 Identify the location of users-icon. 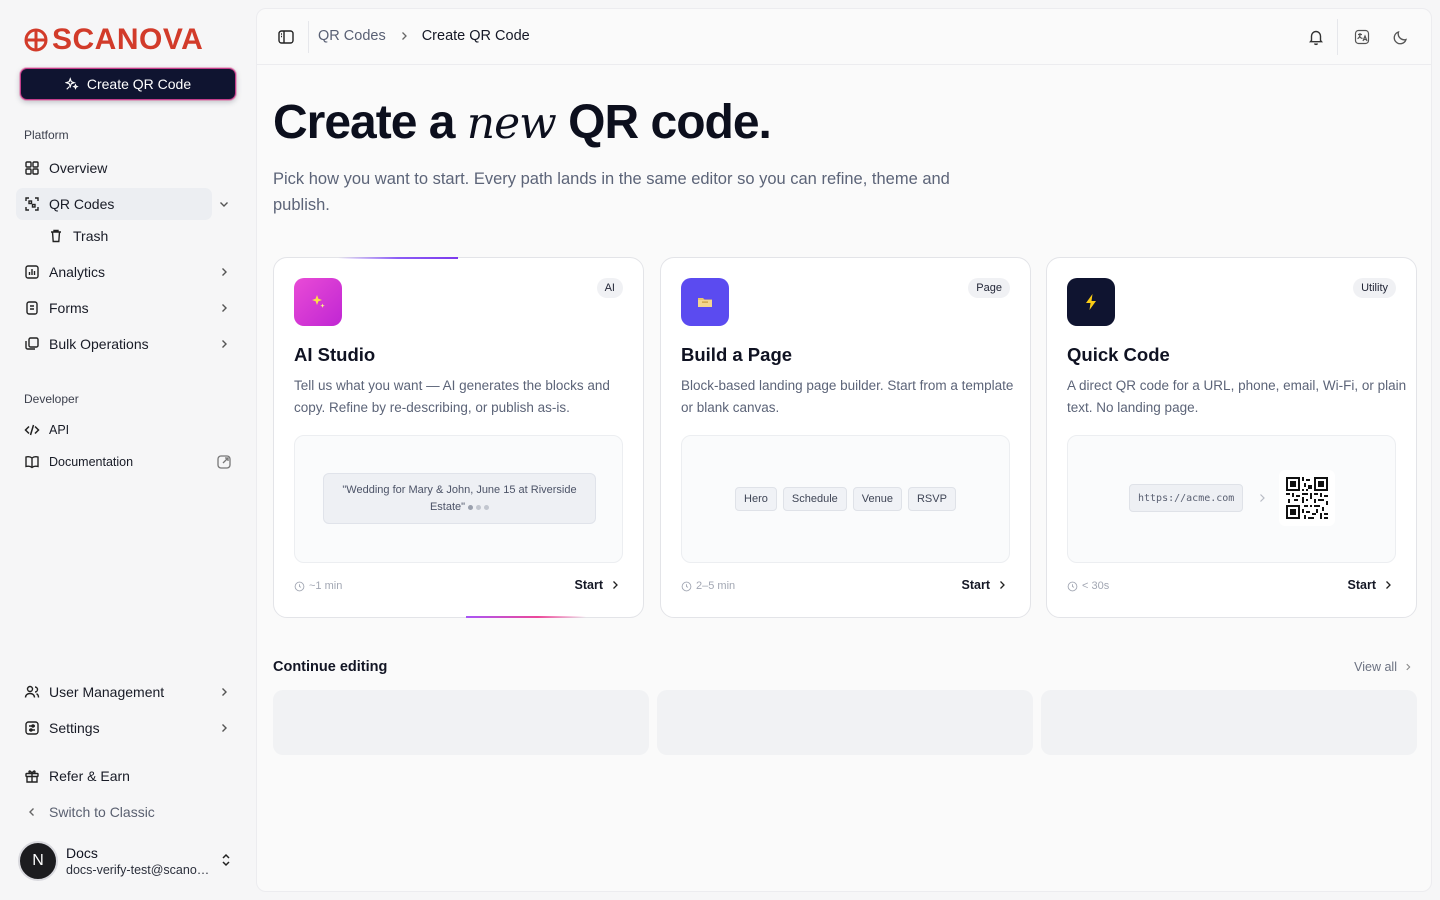
(32, 691).